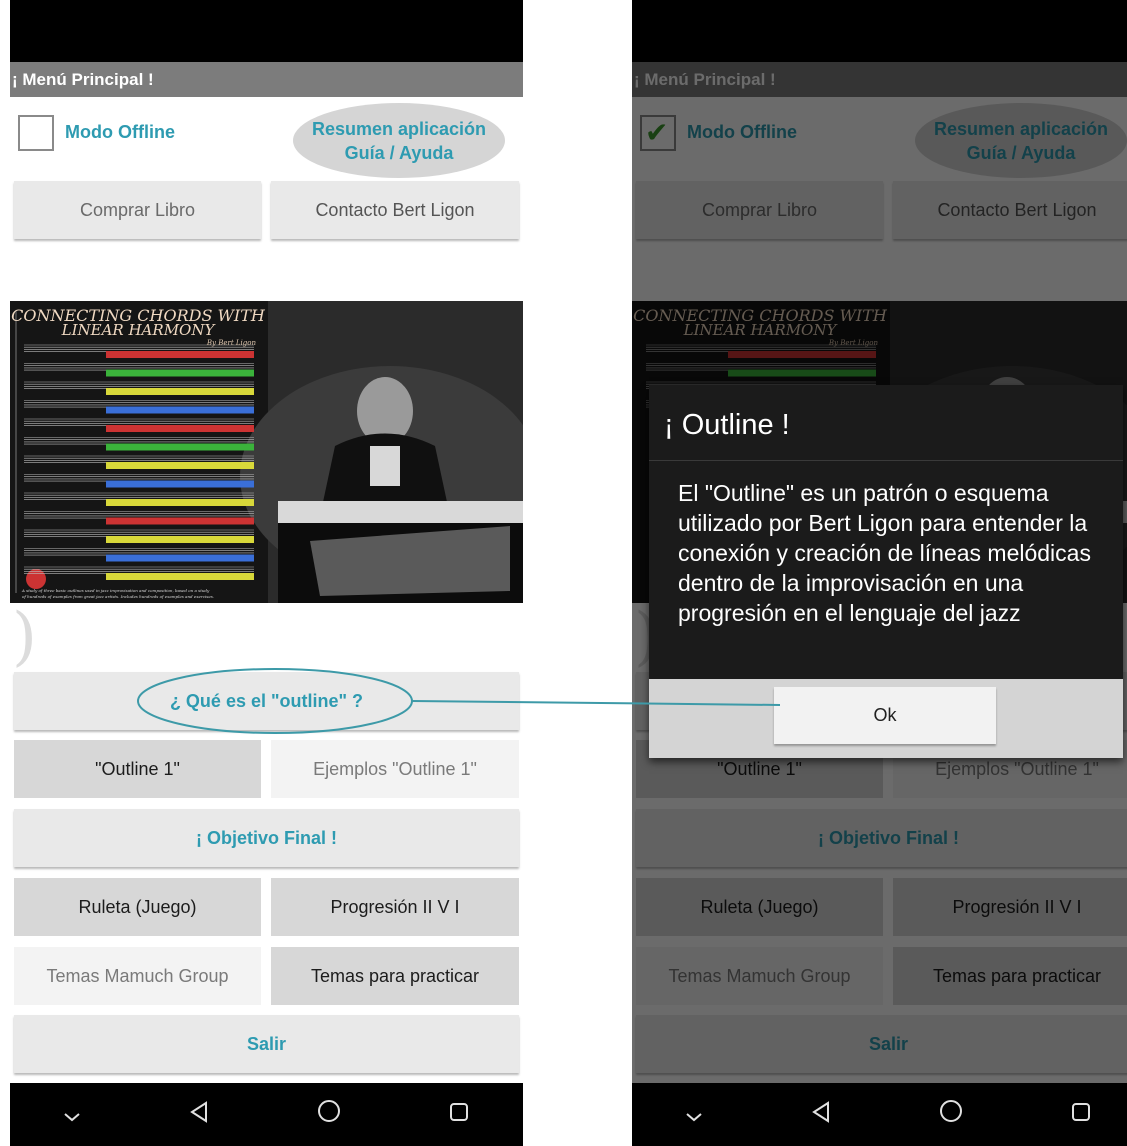  What do you see at coordinates (395, 210) in the screenshot?
I see `contact-button: Contacto Bert Ligon` at bounding box center [395, 210].